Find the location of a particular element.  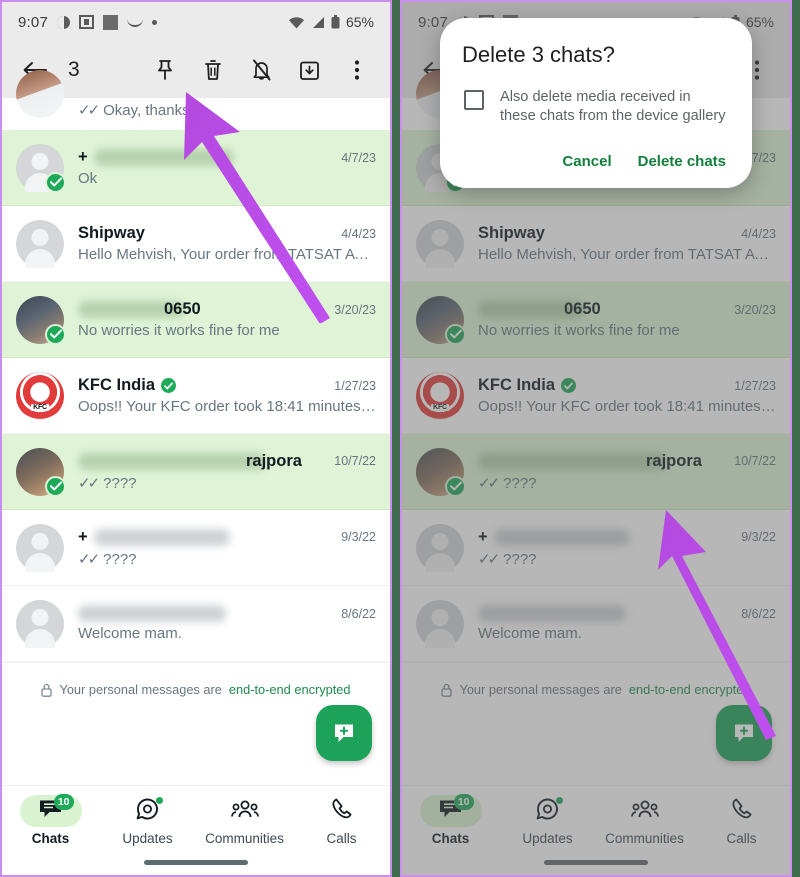

chat-last-message: No worries it works fine for me is located at coordinates (227, 330).